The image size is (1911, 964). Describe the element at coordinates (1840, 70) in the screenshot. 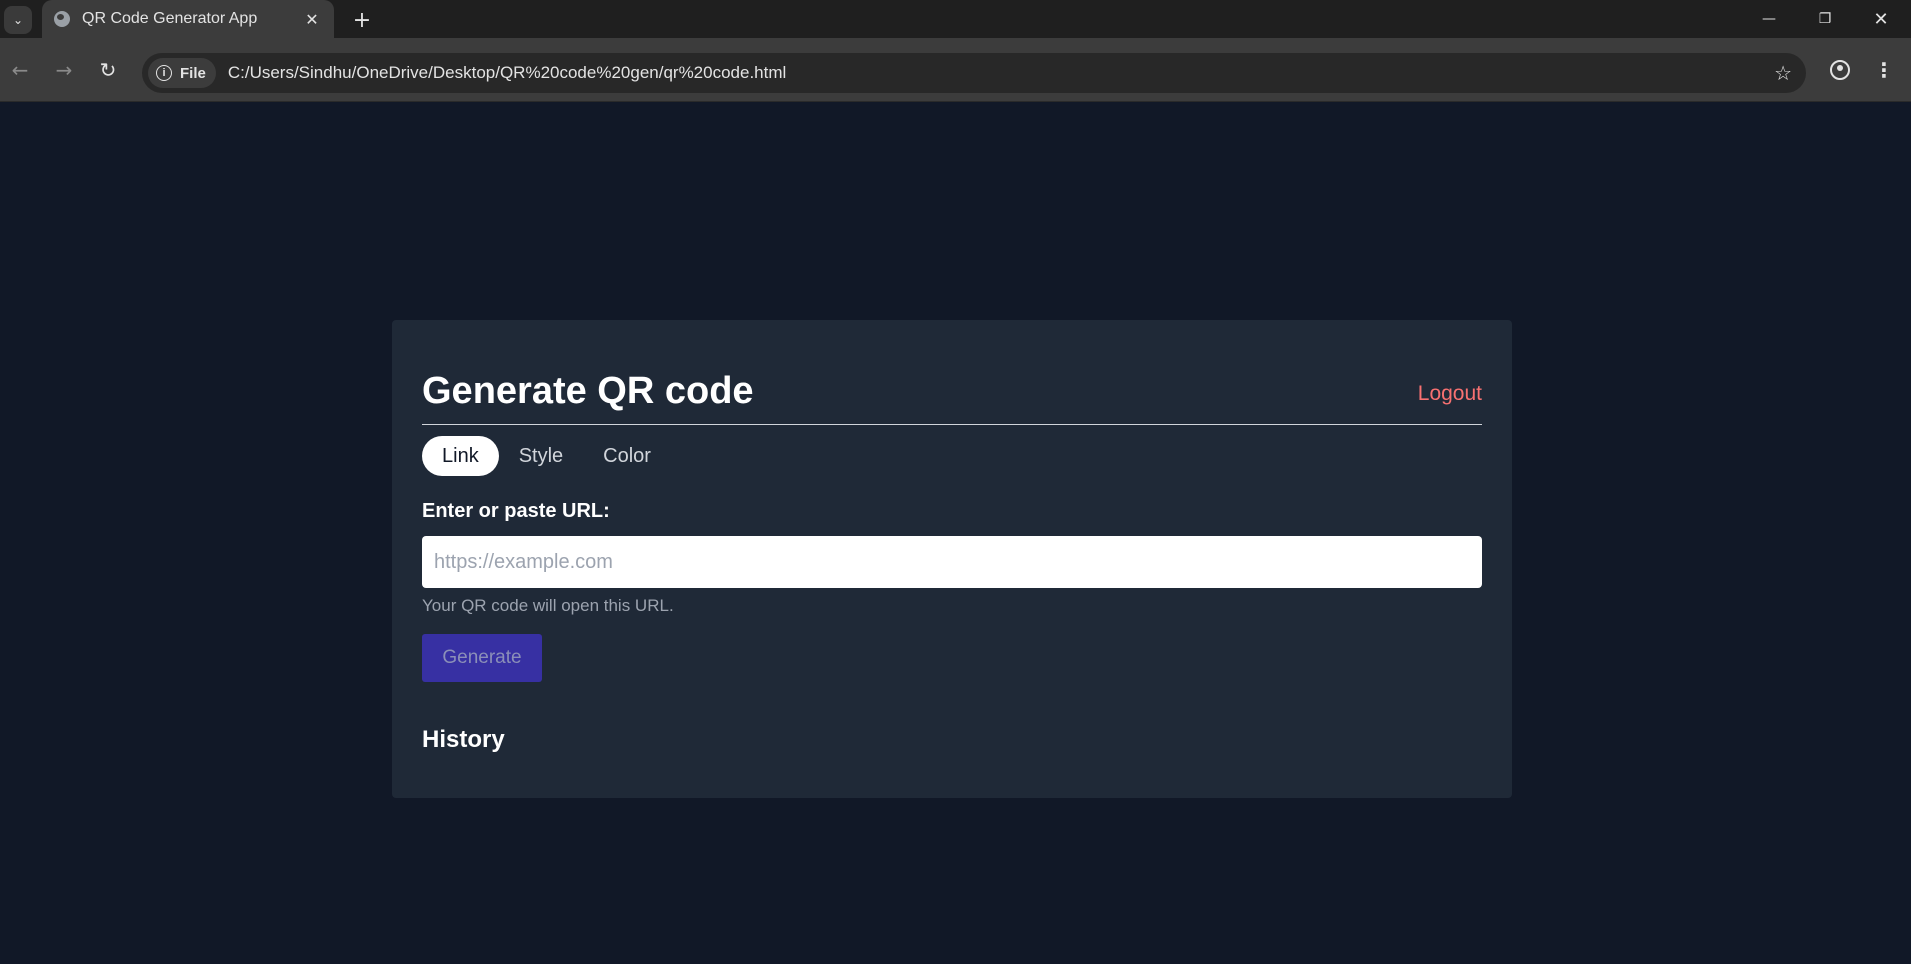

I see `profile-icon` at that location.